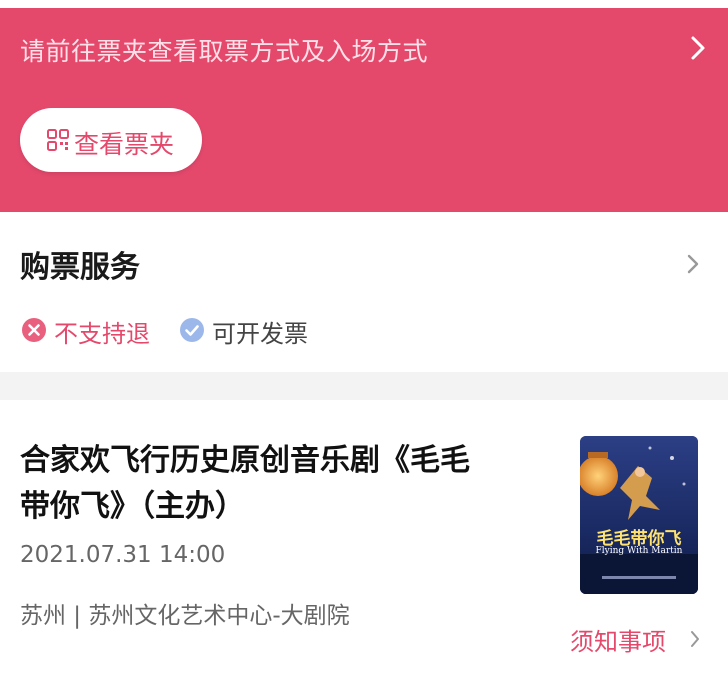  I want to click on check-circle-icon, so click(192, 330).